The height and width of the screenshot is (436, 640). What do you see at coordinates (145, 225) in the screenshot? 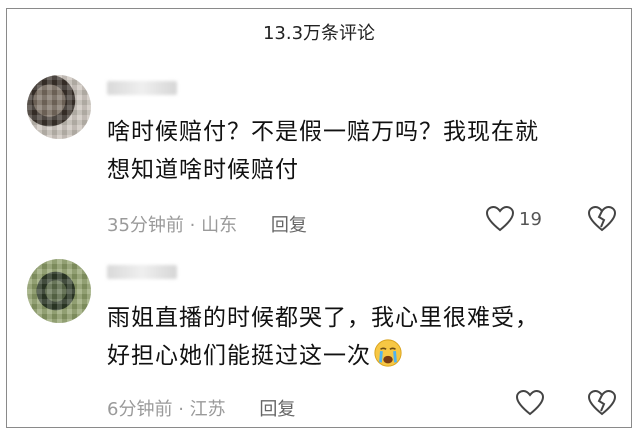
I see `comment-time: 35分钟前` at bounding box center [145, 225].